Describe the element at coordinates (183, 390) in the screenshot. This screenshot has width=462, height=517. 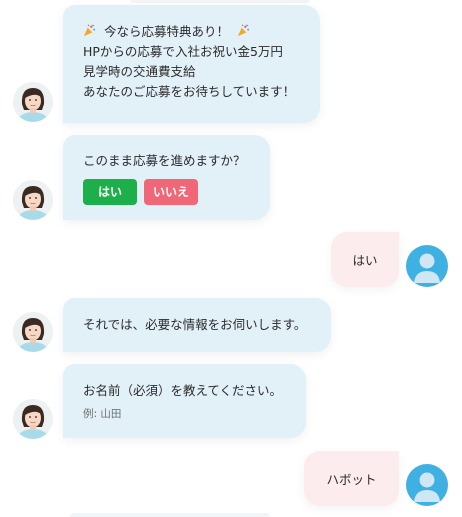
I see `name-prompt-text: お名前（必須）を教えてください。` at that location.